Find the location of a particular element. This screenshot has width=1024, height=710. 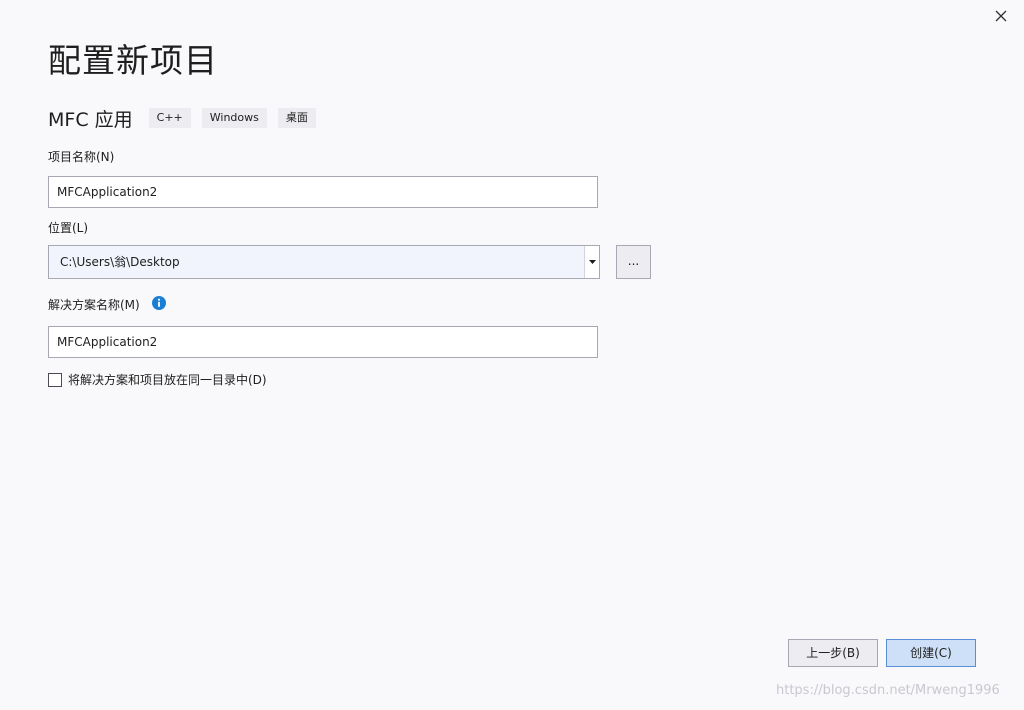

dropdown-arrow-icon is located at coordinates (591, 262).